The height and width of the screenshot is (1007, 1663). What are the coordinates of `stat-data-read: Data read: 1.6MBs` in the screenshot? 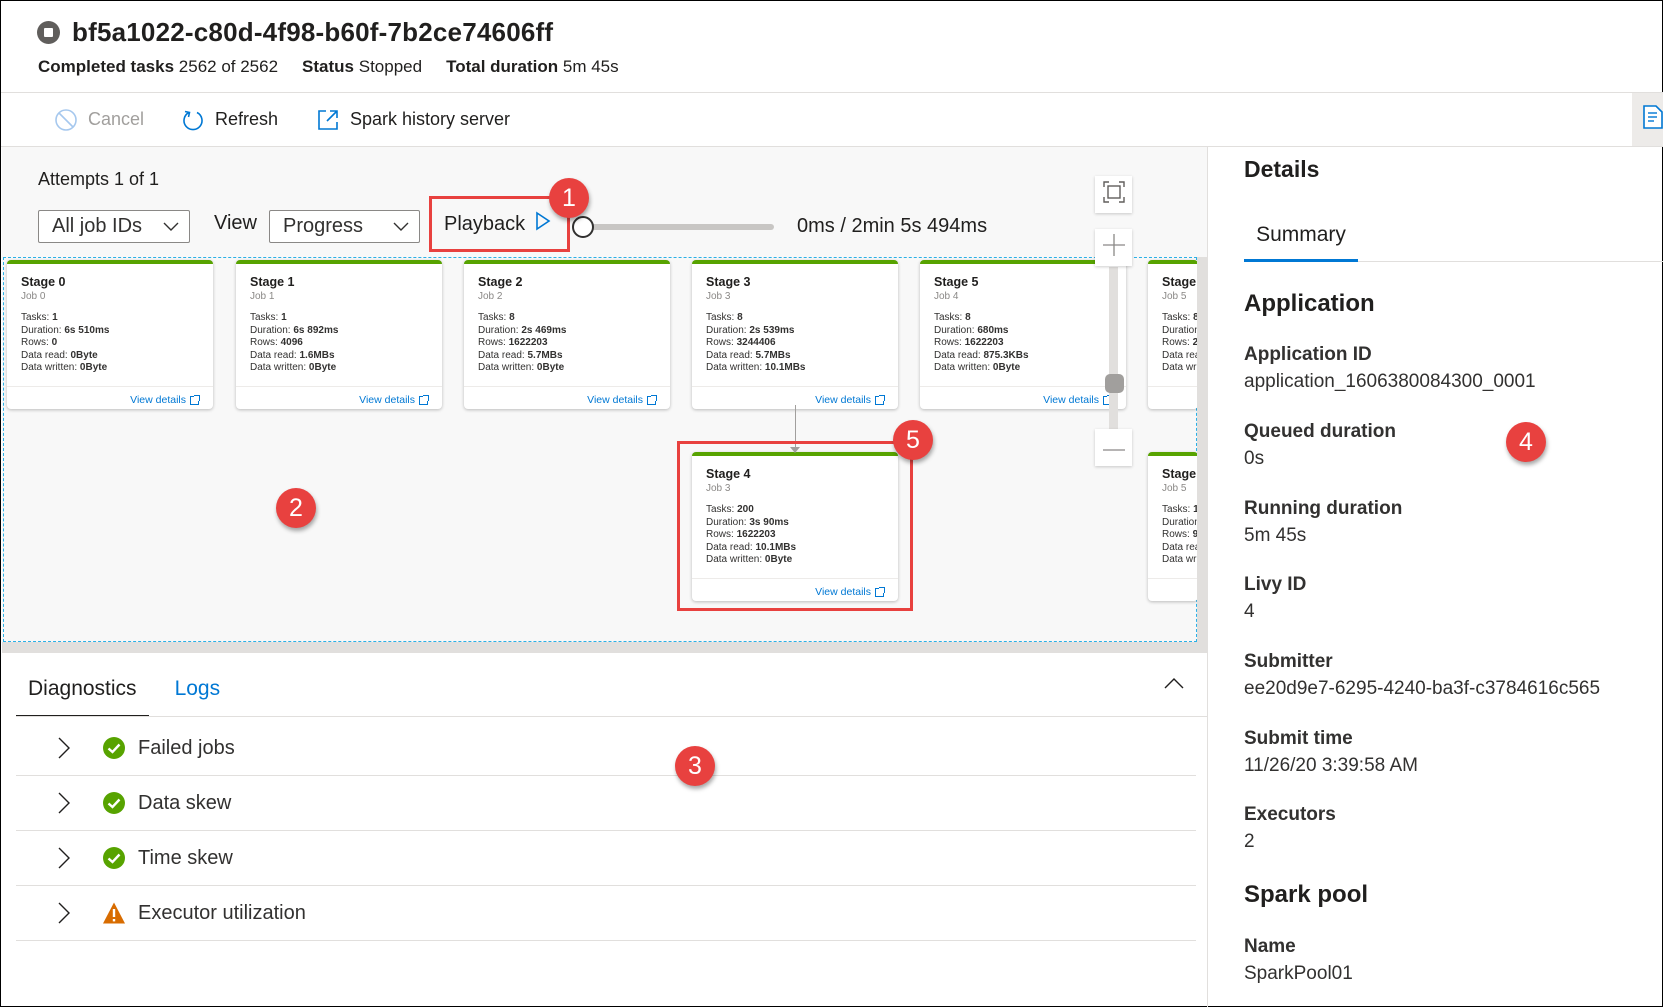 It's located at (292, 355).